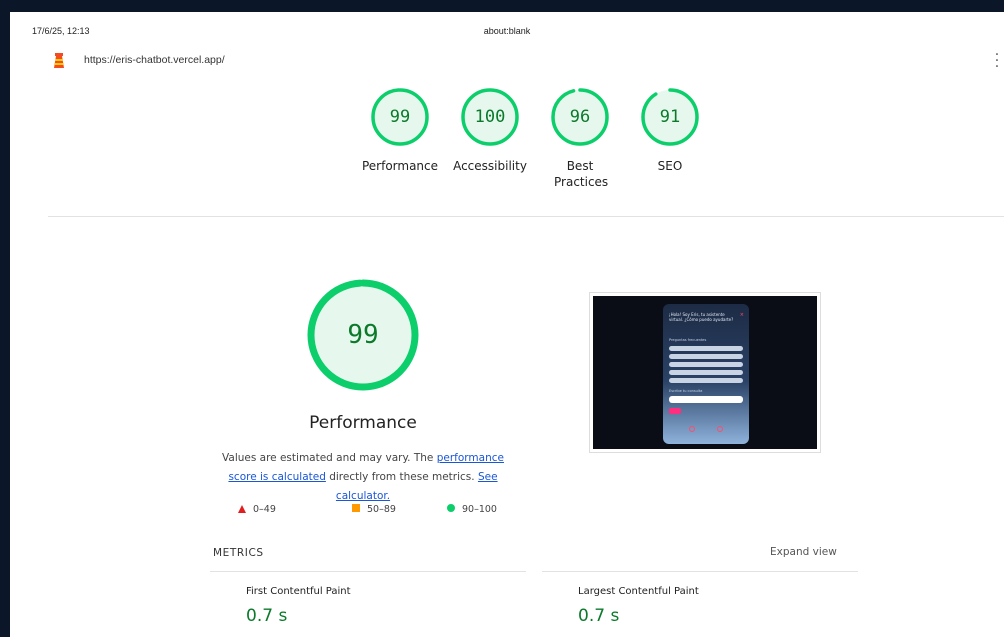 This screenshot has height=637, width=1004. What do you see at coordinates (264, 509) in the screenshot?
I see `legend-label: 0–49` at bounding box center [264, 509].